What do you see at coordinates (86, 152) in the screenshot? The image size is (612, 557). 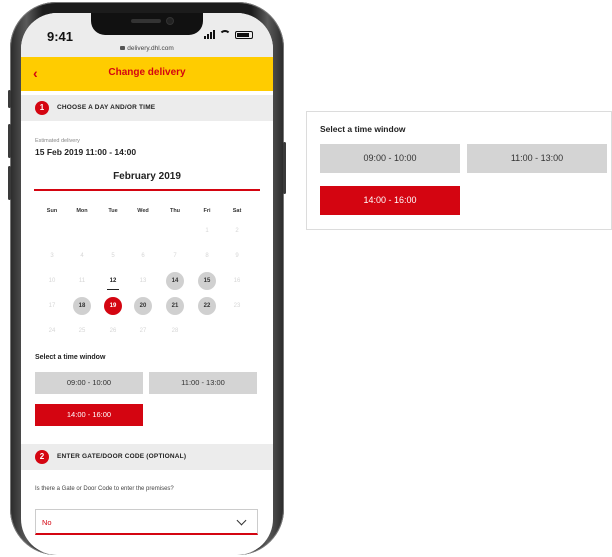 I see `estimated-delivery-value: 15 Feb 2019 11:00 - 14:00` at bounding box center [86, 152].